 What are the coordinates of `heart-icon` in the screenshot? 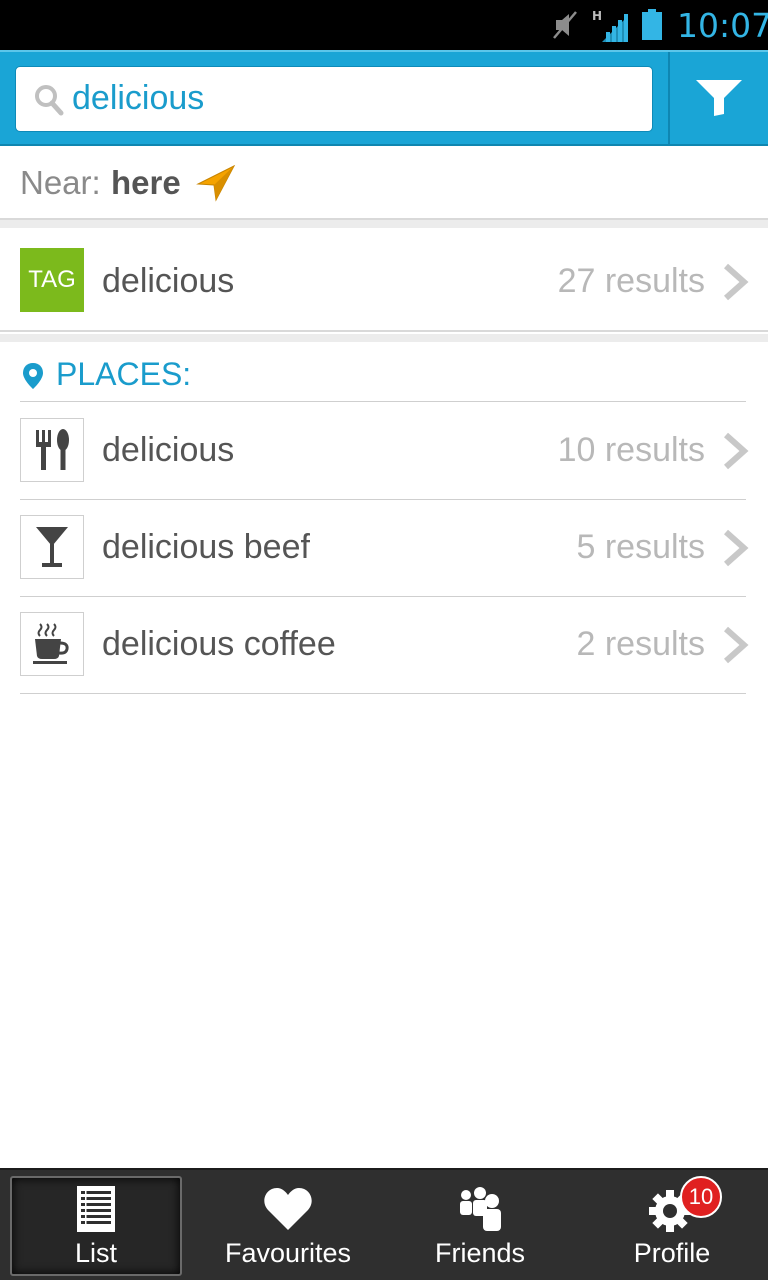 It's located at (288, 1209).